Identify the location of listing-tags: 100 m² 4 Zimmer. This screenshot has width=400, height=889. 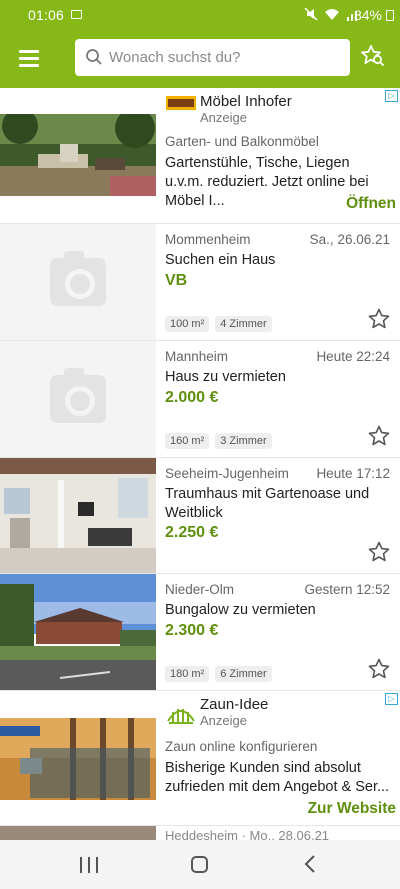
(218, 324).